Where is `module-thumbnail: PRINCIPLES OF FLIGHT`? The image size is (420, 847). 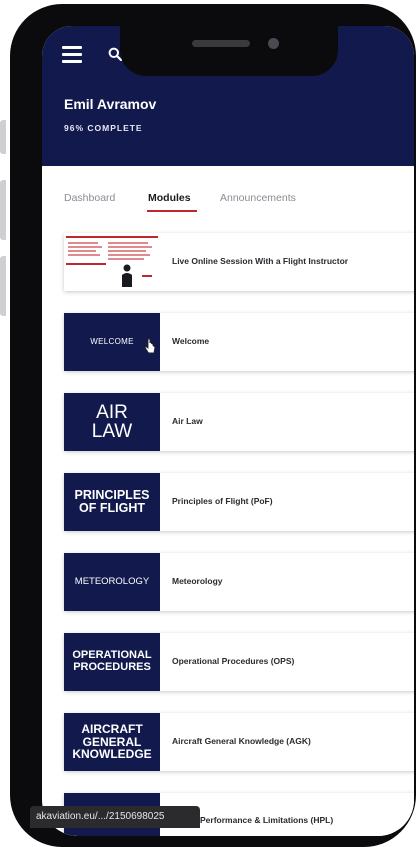 module-thumbnail: PRINCIPLES OF FLIGHT is located at coordinates (112, 502).